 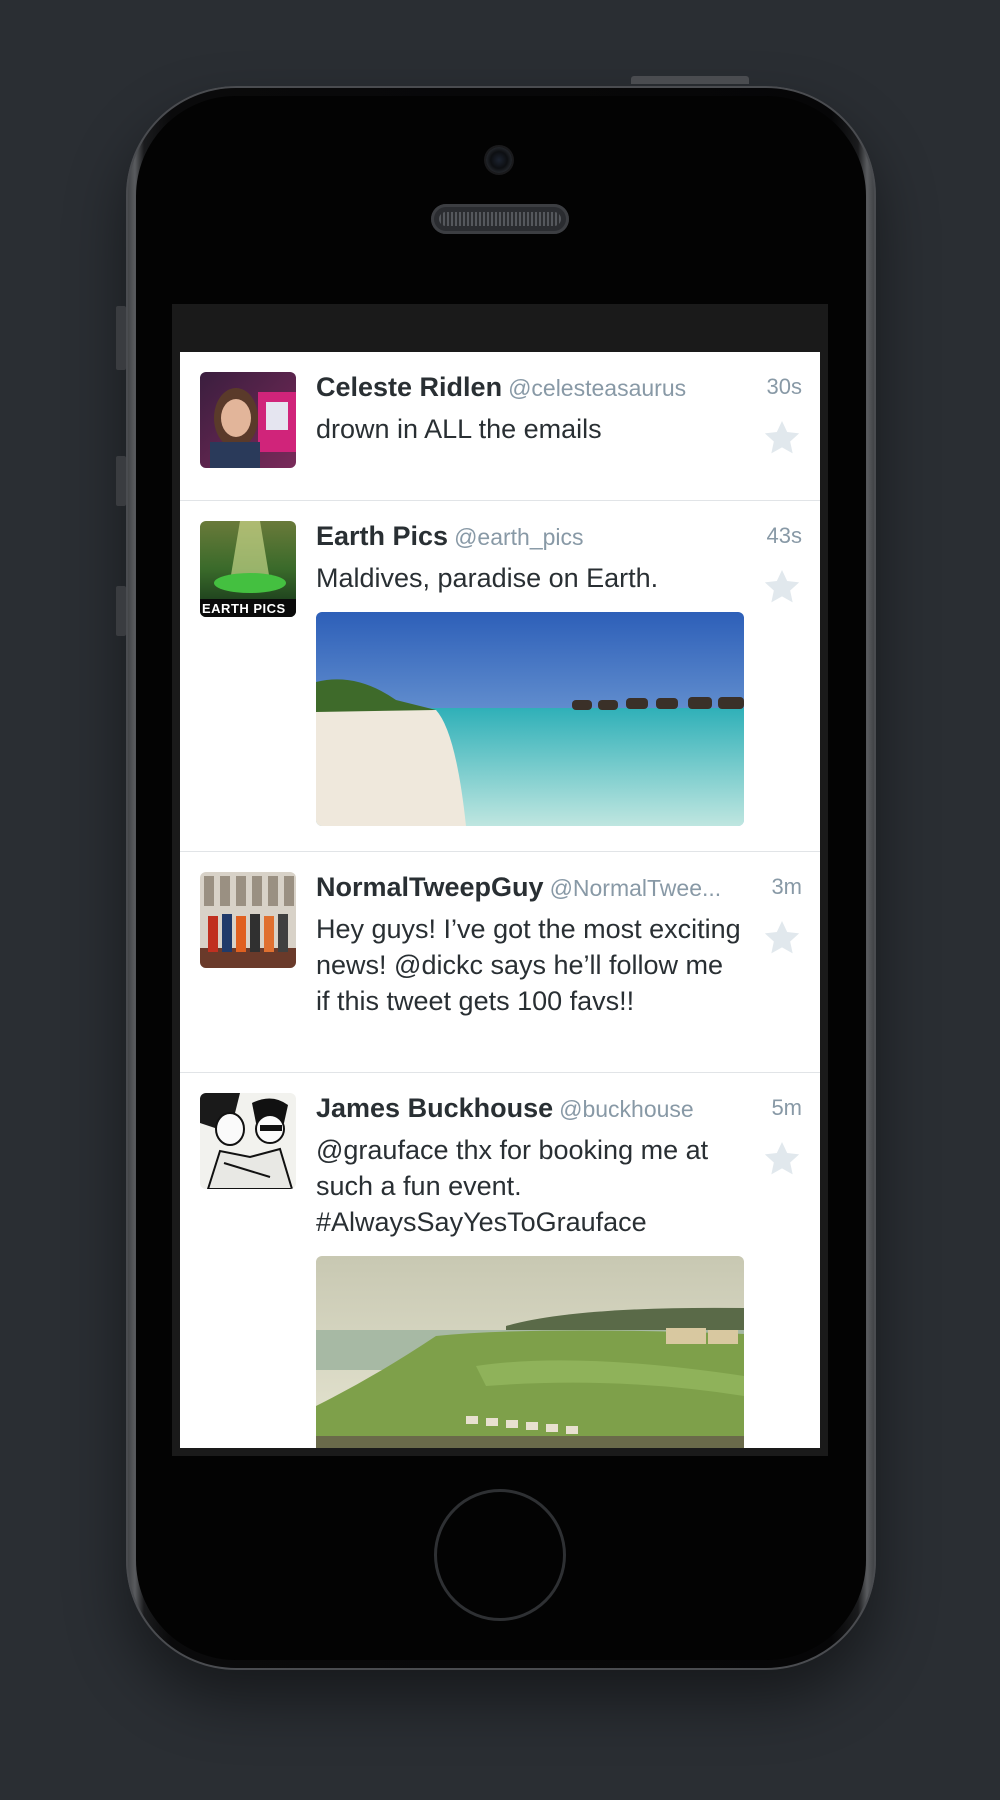 What do you see at coordinates (121, 481) in the screenshot?
I see `volume-up-button` at bounding box center [121, 481].